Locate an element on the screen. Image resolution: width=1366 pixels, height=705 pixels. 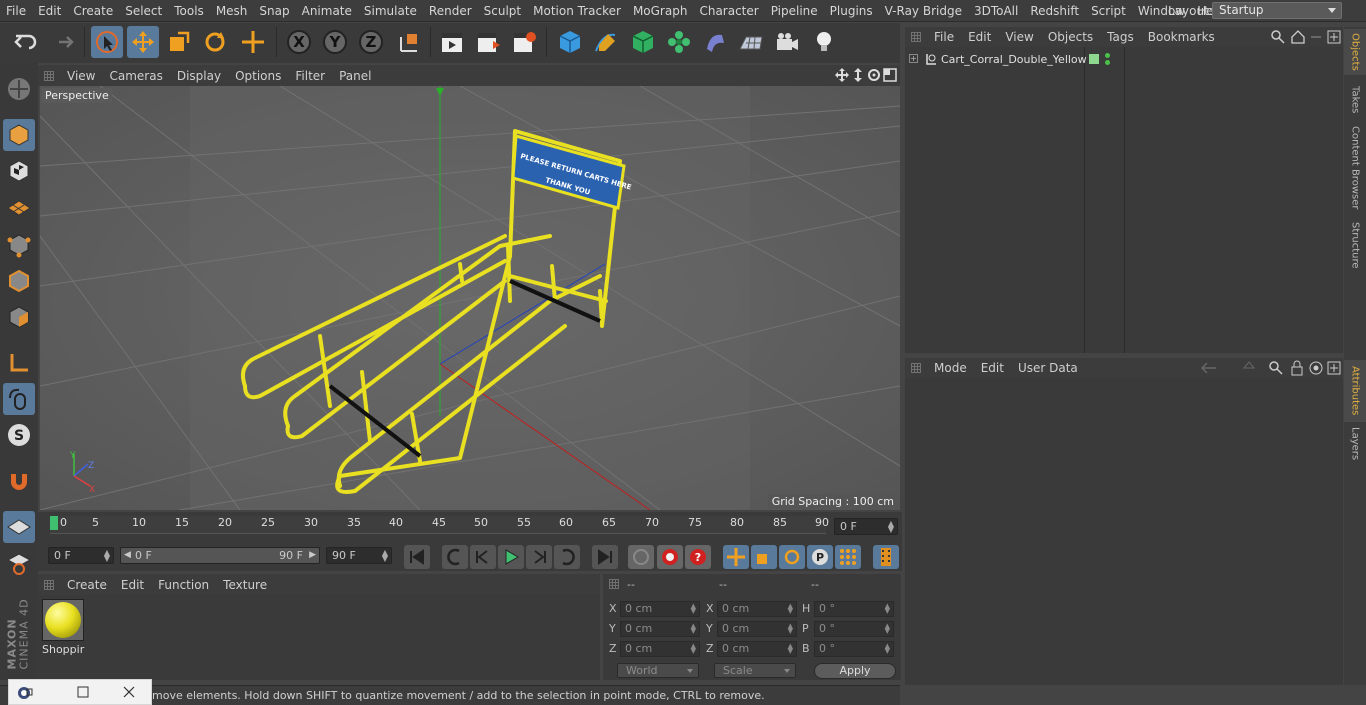
lock-icon is located at coordinates (1297, 368).